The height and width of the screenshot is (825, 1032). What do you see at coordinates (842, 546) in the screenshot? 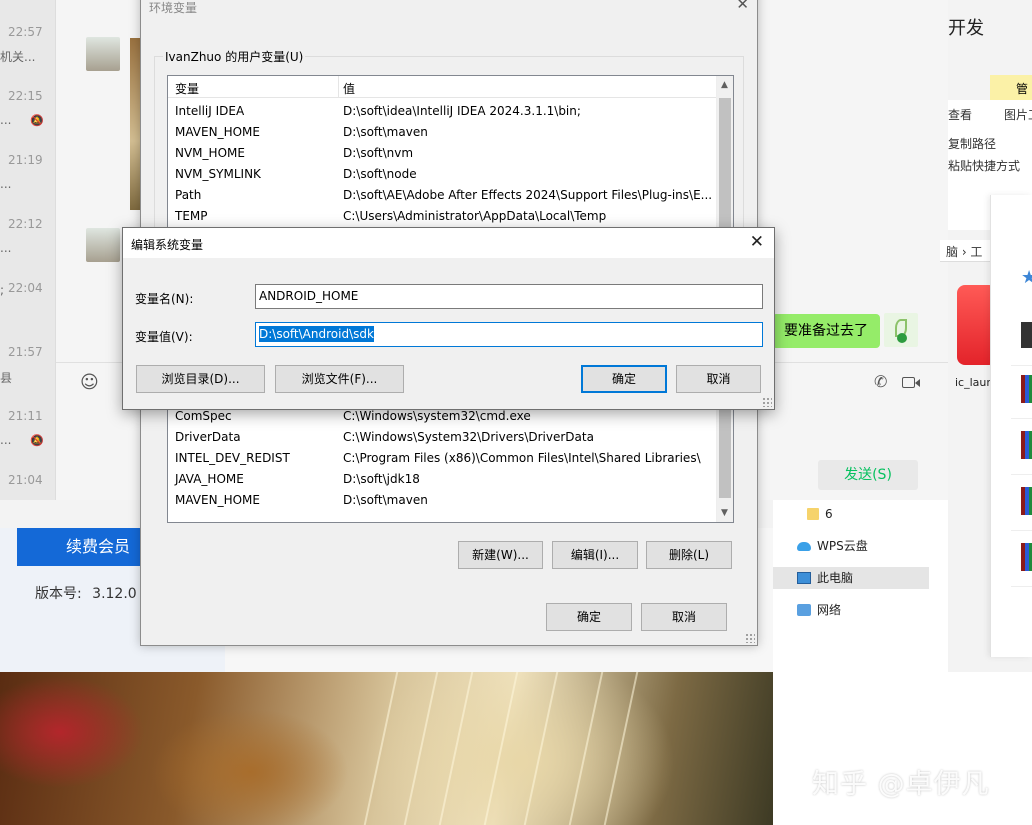
I see `nav-label: WPS云盘` at bounding box center [842, 546].